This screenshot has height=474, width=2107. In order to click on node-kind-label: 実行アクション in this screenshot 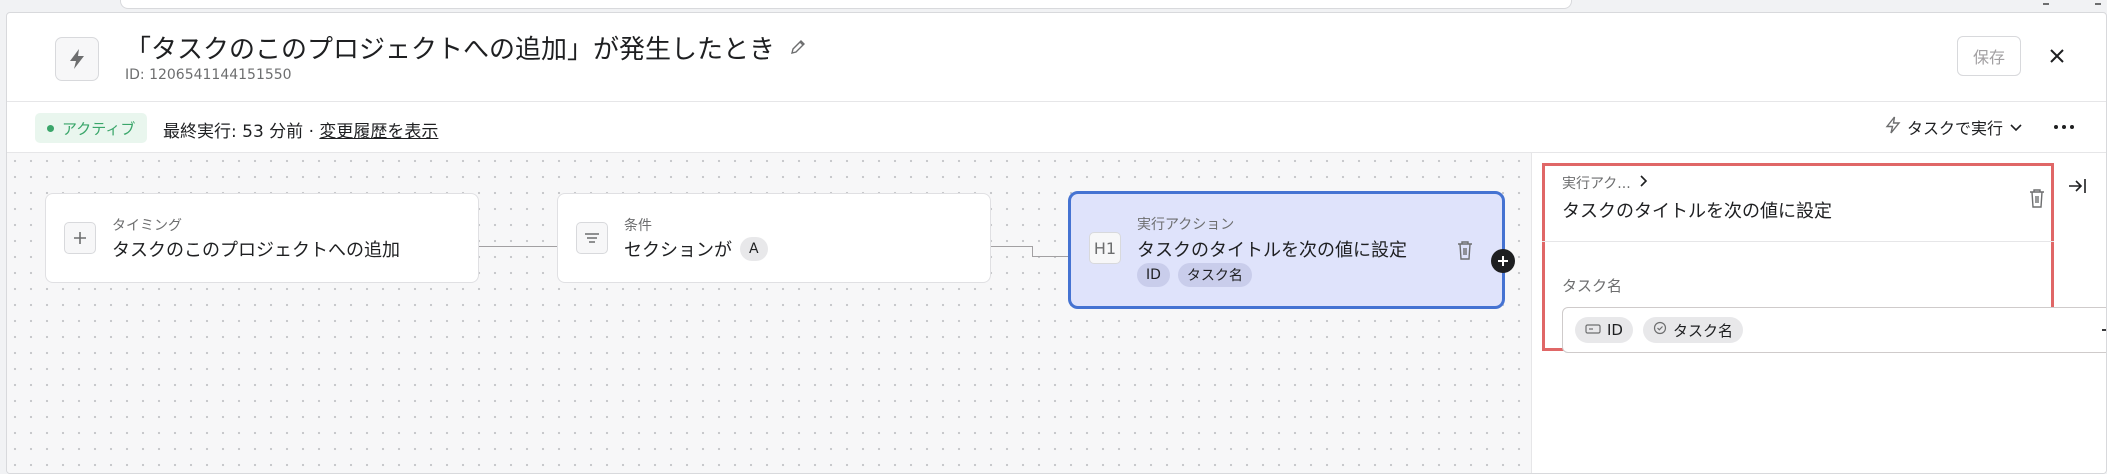, I will do `click(1186, 225)`.